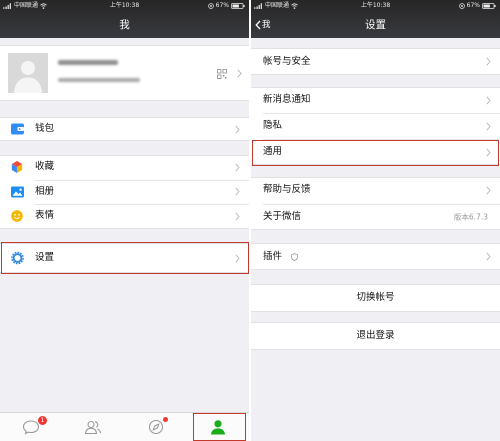 The image size is (500, 441). What do you see at coordinates (222, 74) in the screenshot?
I see `qr-code-icon` at bounding box center [222, 74].